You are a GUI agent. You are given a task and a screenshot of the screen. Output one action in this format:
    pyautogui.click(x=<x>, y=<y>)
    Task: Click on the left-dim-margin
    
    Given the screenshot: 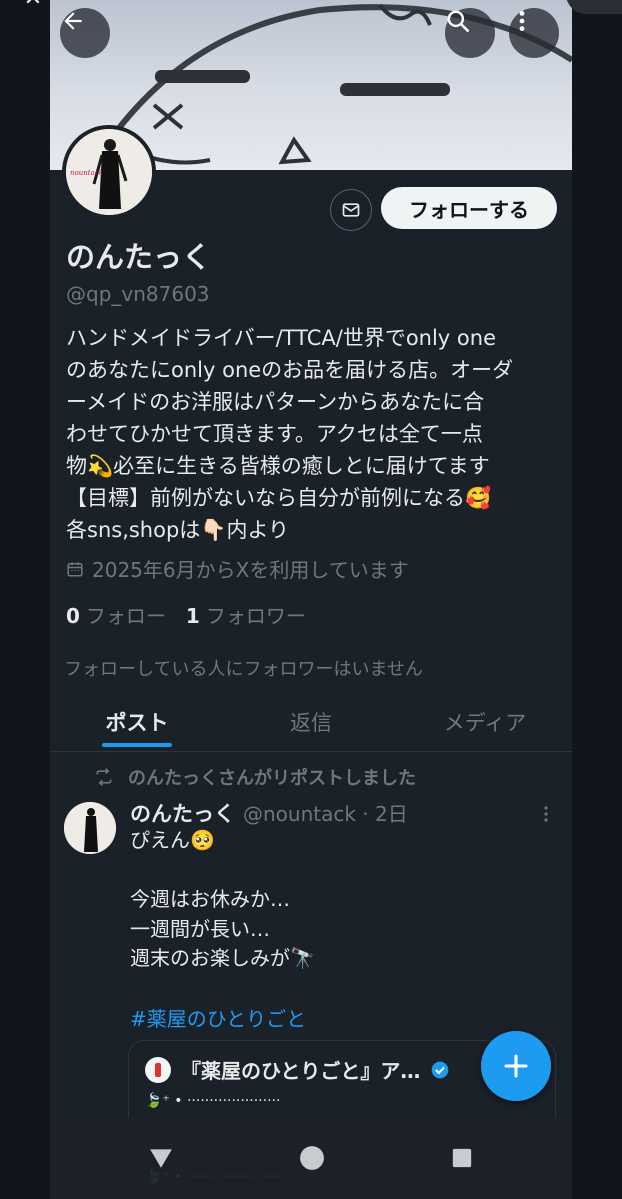 What is the action you would take?
    pyautogui.click(x=25, y=599)
    